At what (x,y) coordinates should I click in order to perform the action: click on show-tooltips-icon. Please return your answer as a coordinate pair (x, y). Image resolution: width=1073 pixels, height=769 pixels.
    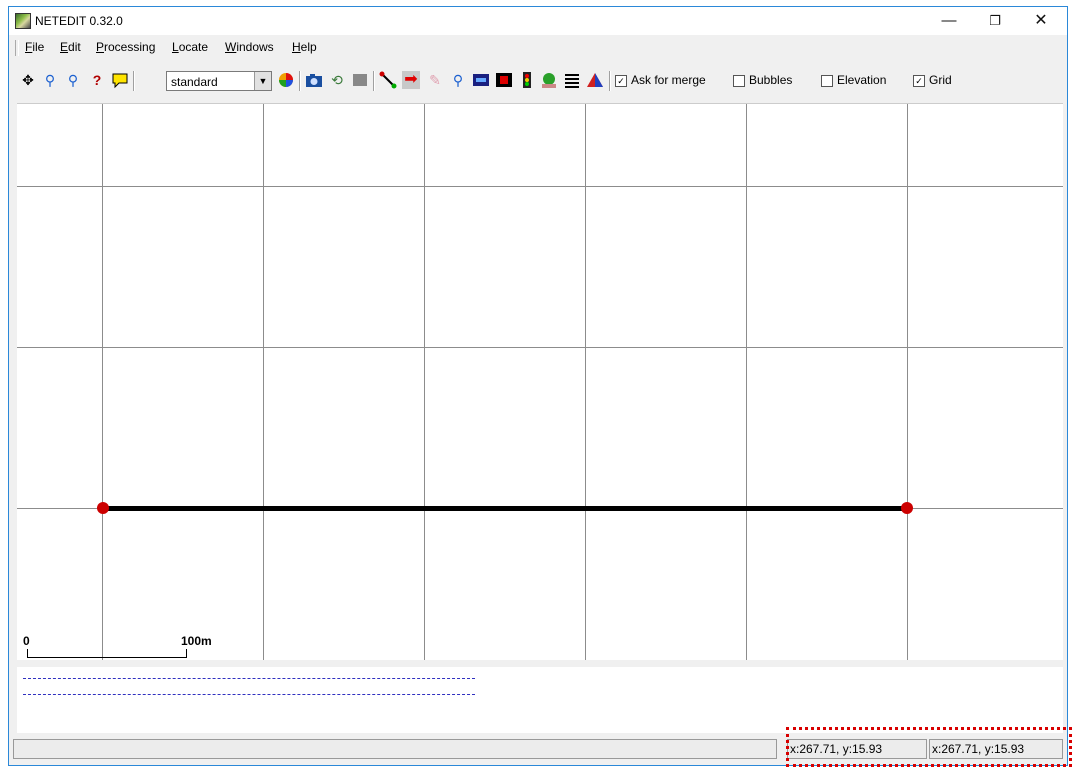
    Looking at the image, I should click on (120, 80).